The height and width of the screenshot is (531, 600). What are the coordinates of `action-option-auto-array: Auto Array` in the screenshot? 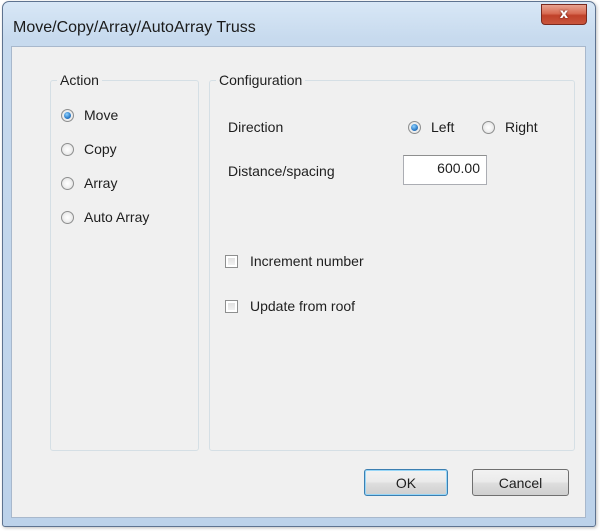 It's located at (105, 217).